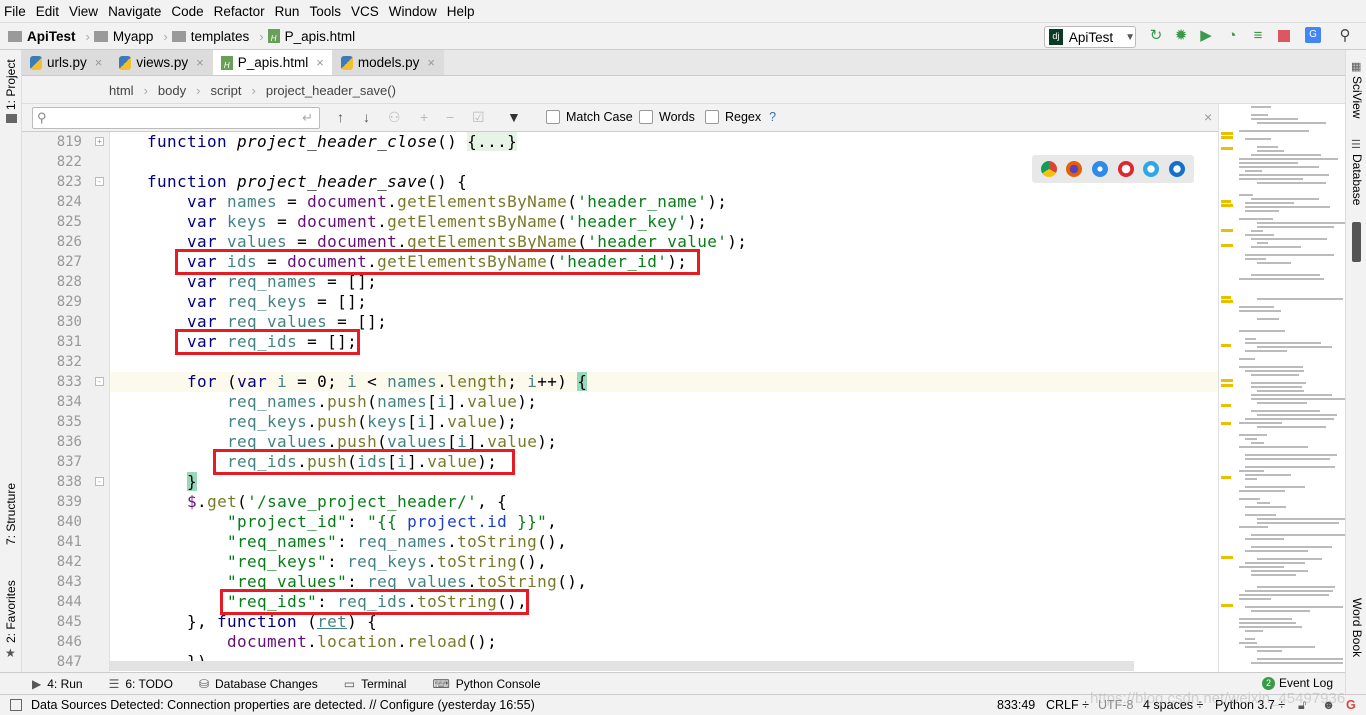 The height and width of the screenshot is (715, 1366). I want to click on horizontal-scrollbar, so click(622, 666).